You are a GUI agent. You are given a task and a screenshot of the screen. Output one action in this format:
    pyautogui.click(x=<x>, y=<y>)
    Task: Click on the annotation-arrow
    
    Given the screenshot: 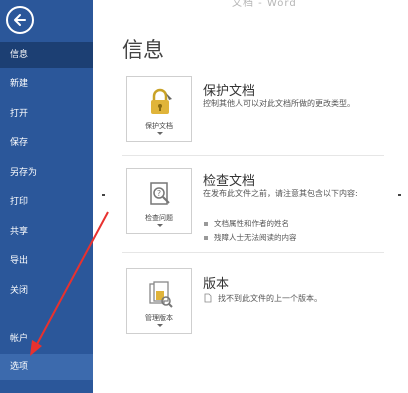 What is the action you would take?
    pyautogui.click(x=69, y=283)
    